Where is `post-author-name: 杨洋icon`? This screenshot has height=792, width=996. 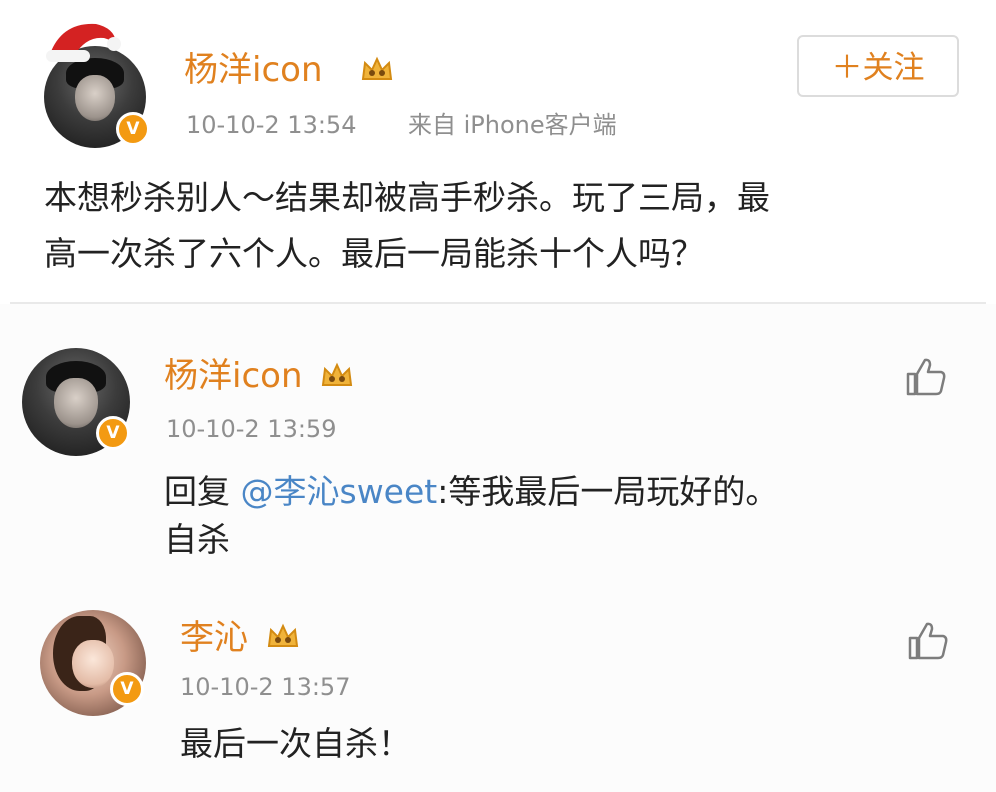
post-author-name: 杨洋icon is located at coordinates (253, 70).